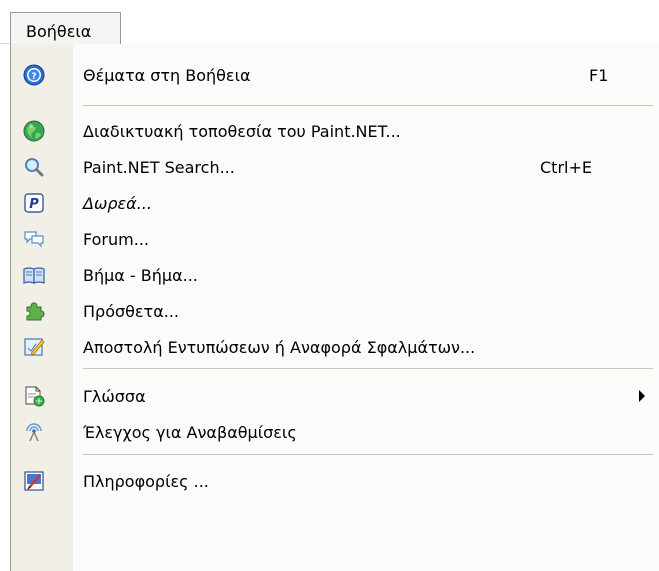 The image size is (659, 571). Describe the element at coordinates (34, 481) in the screenshot. I see `about-icon` at that location.